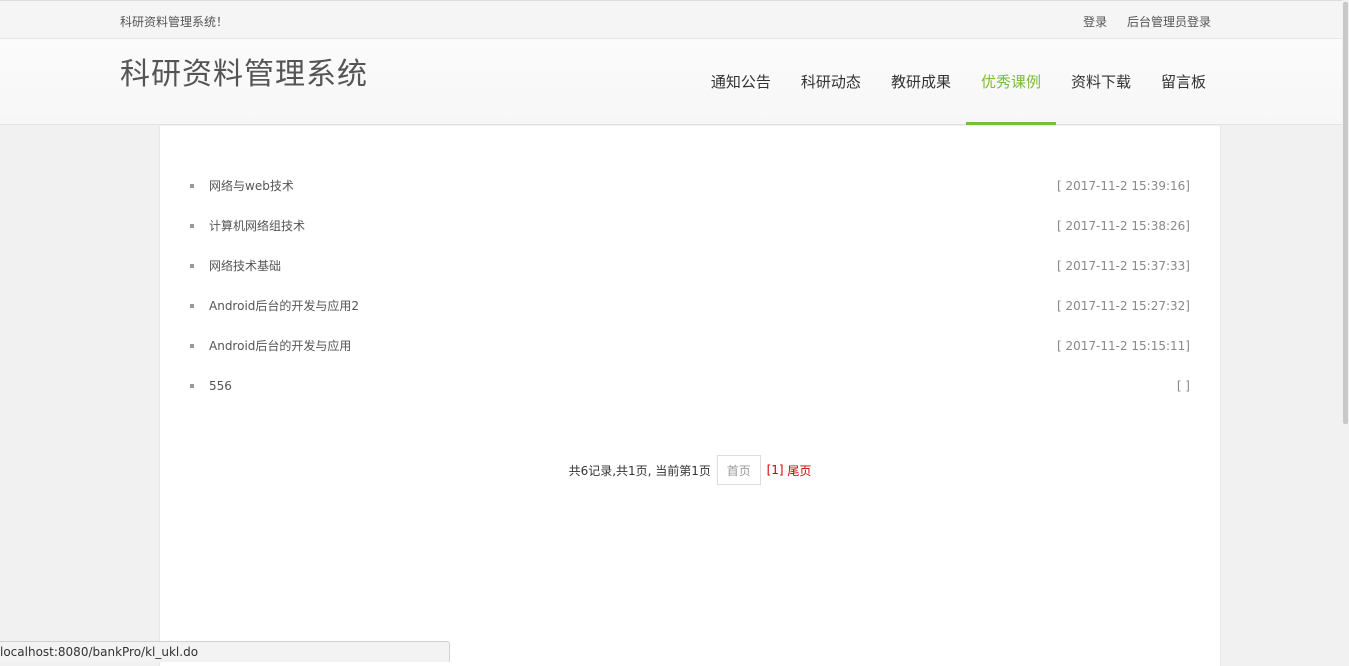  What do you see at coordinates (1123, 226) in the screenshot?
I see `list-item-date: [ 2017-11-2 15:38:26]` at bounding box center [1123, 226].